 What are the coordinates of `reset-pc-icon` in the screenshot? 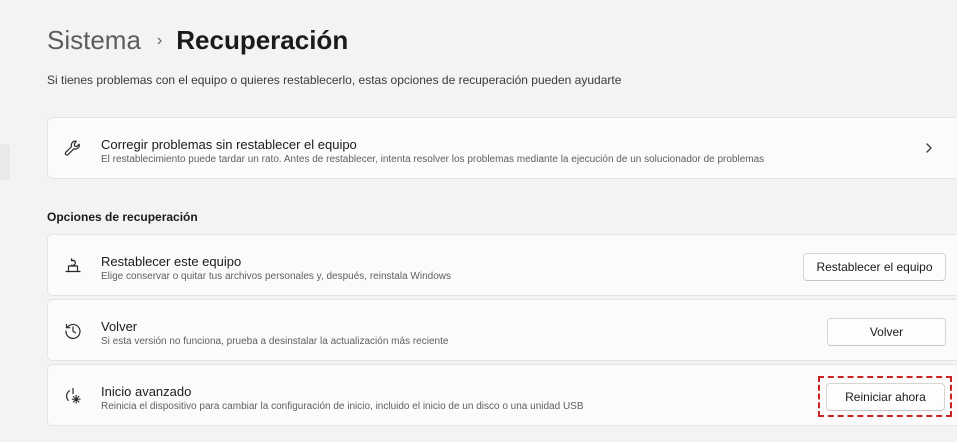 It's located at (73, 266).